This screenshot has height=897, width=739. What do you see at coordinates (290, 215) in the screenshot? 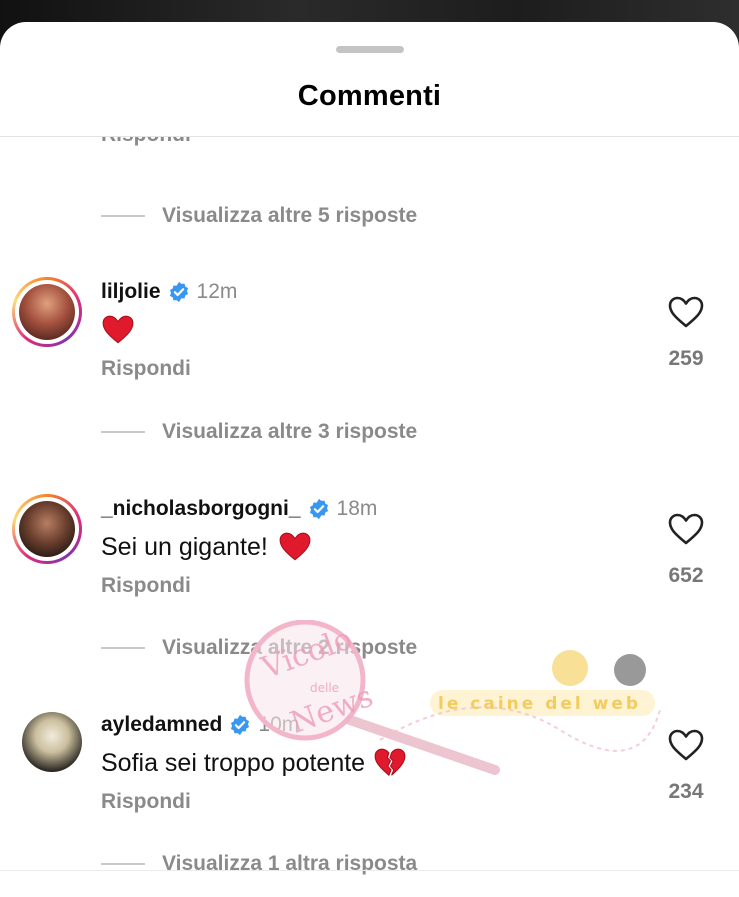
I see `view-replies-label: Visualizza altre 5 risposte` at bounding box center [290, 215].